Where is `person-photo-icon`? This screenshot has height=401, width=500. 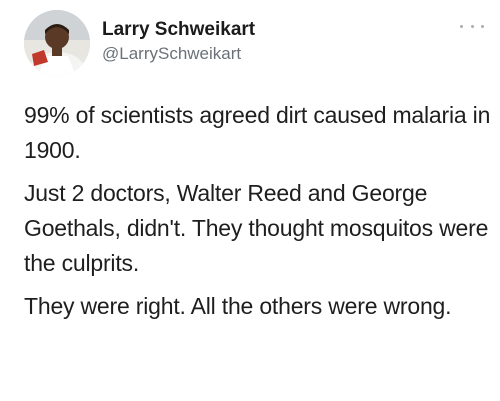
person-photo-icon is located at coordinates (57, 43).